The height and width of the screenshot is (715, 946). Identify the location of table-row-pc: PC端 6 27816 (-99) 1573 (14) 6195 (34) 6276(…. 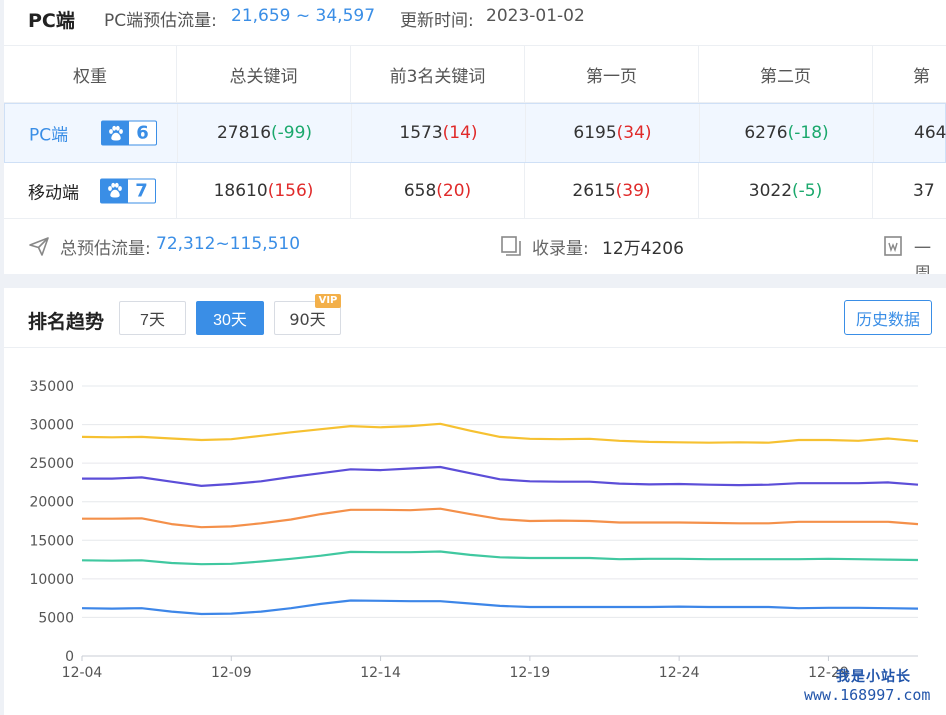
(475, 133).